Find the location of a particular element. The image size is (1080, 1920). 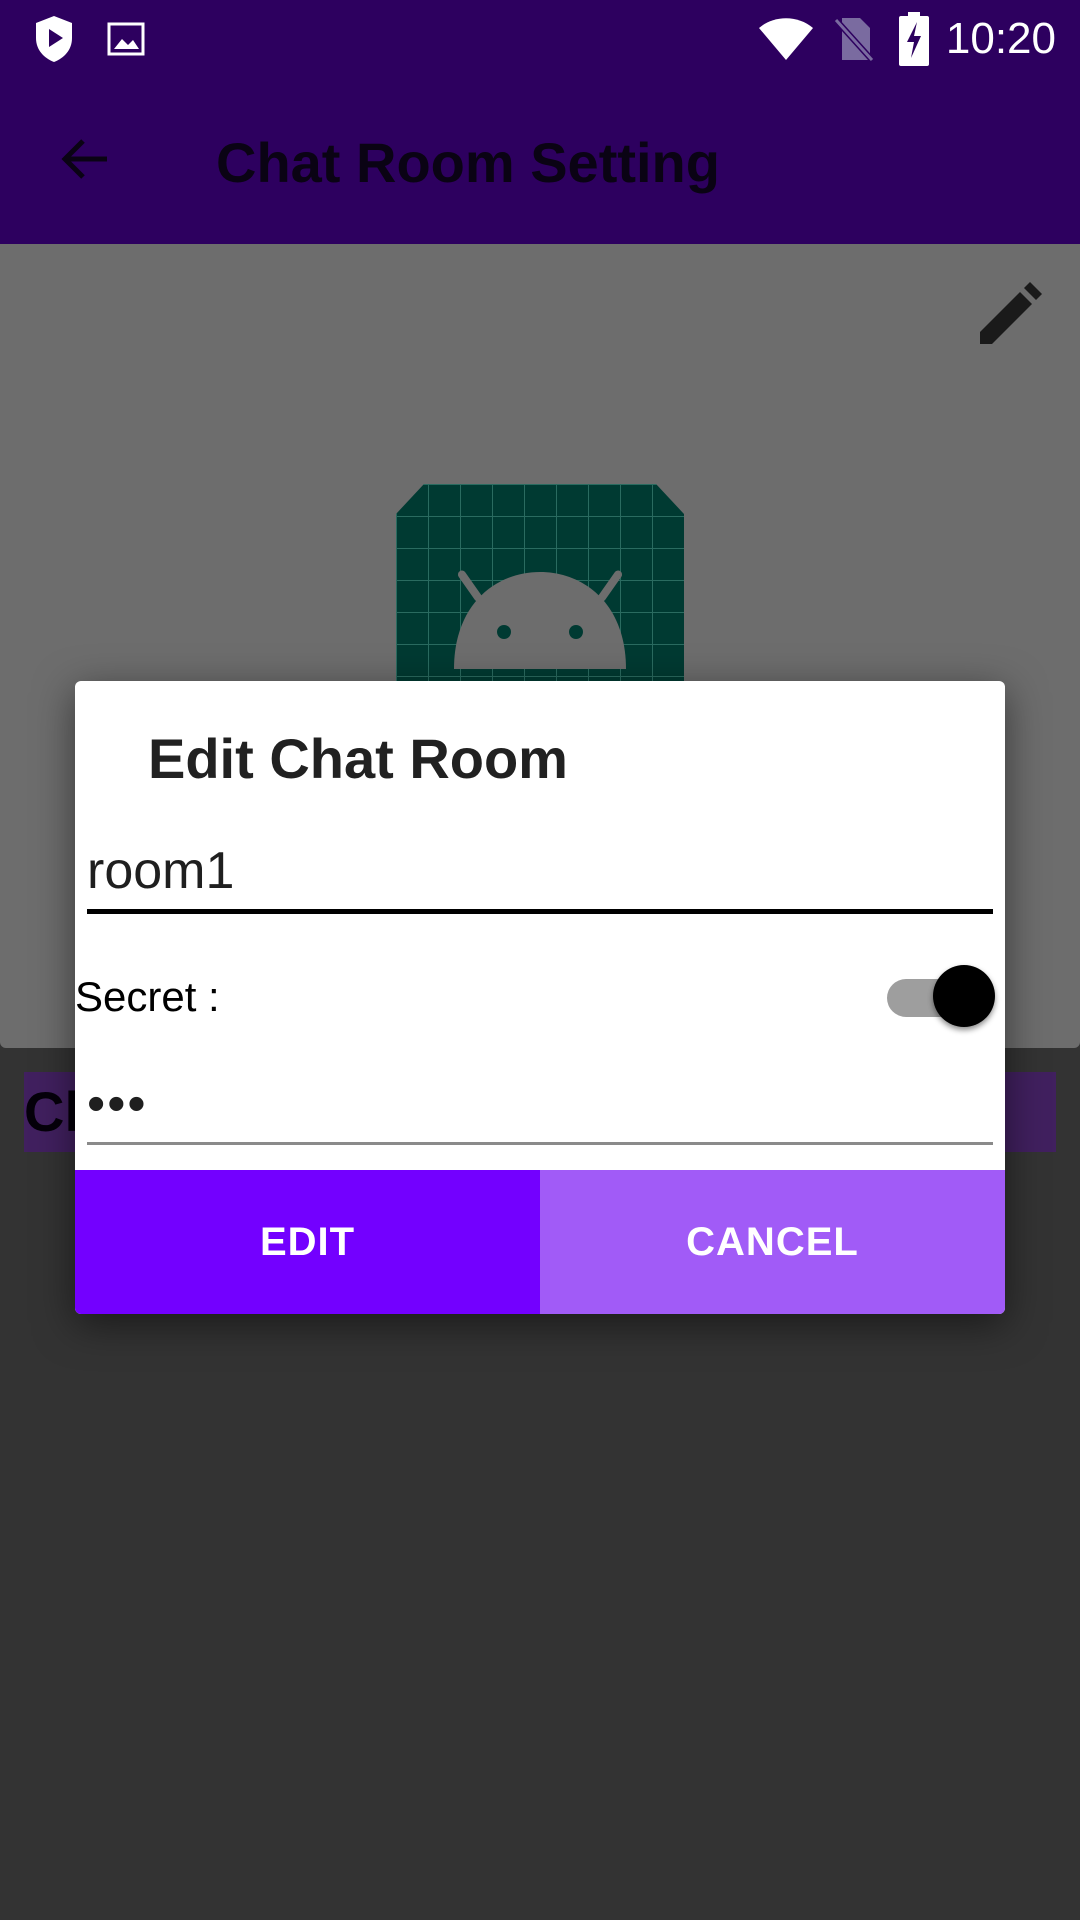

secret-label: Secret : is located at coordinates (147, 996).